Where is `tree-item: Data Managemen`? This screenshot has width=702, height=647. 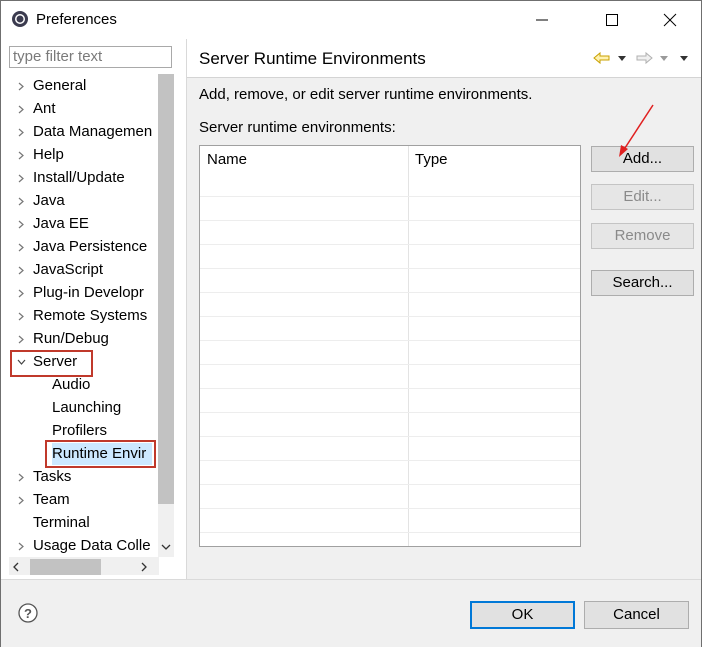 tree-item: Data Managemen is located at coordinates (92, 132).